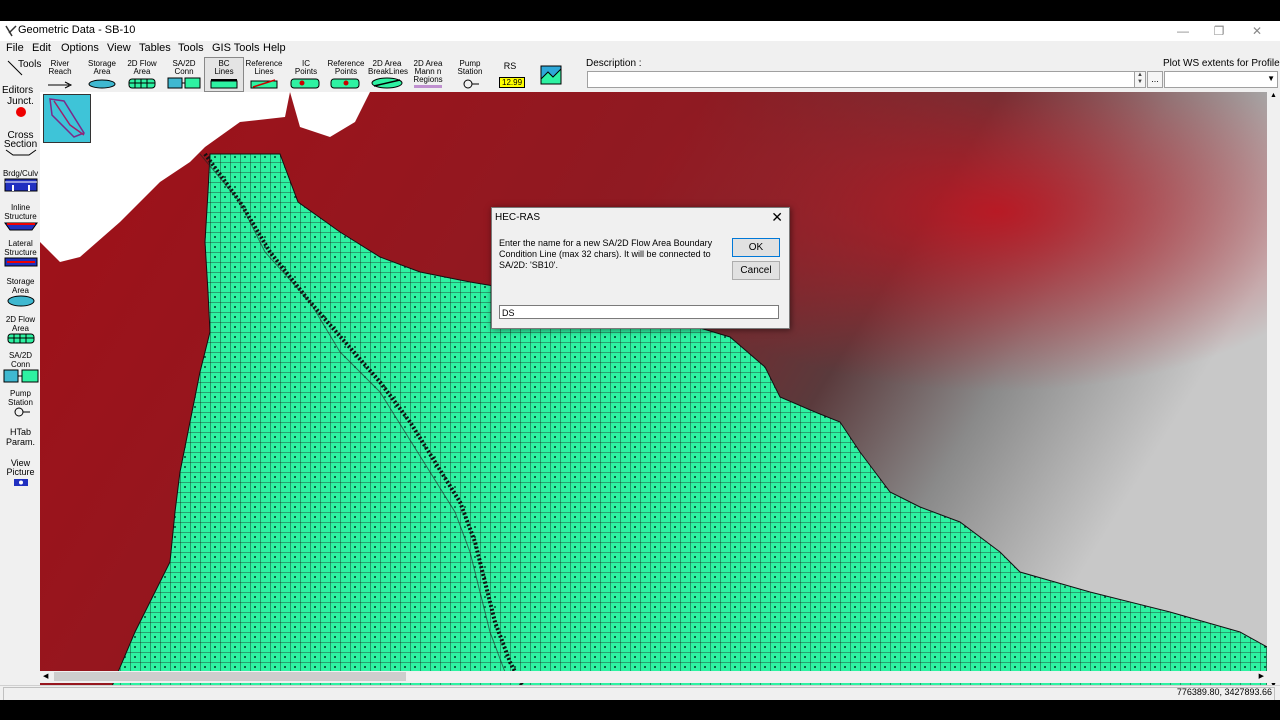 Image resolution: width=1280 pixels, height=720 pixels. I want to click on cross-section-button: Cross Section, so click(20, 148).